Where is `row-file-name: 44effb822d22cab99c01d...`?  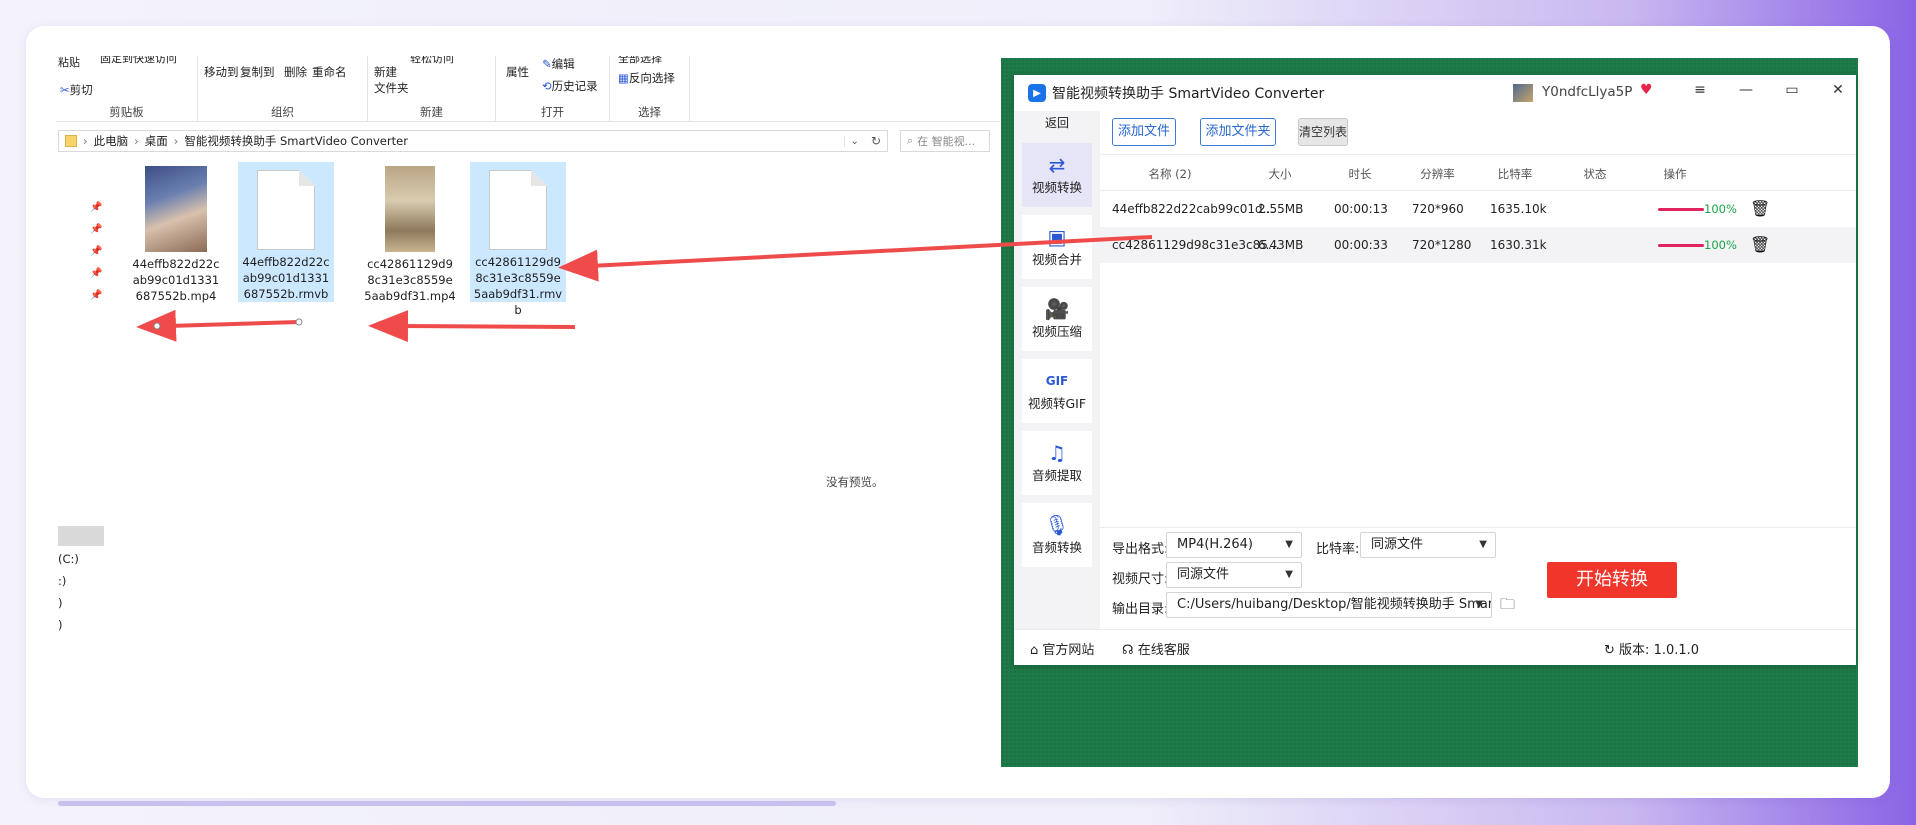 row-file-name: 44effb822d22cab99c01d... is located at coordinates (1193, 209).